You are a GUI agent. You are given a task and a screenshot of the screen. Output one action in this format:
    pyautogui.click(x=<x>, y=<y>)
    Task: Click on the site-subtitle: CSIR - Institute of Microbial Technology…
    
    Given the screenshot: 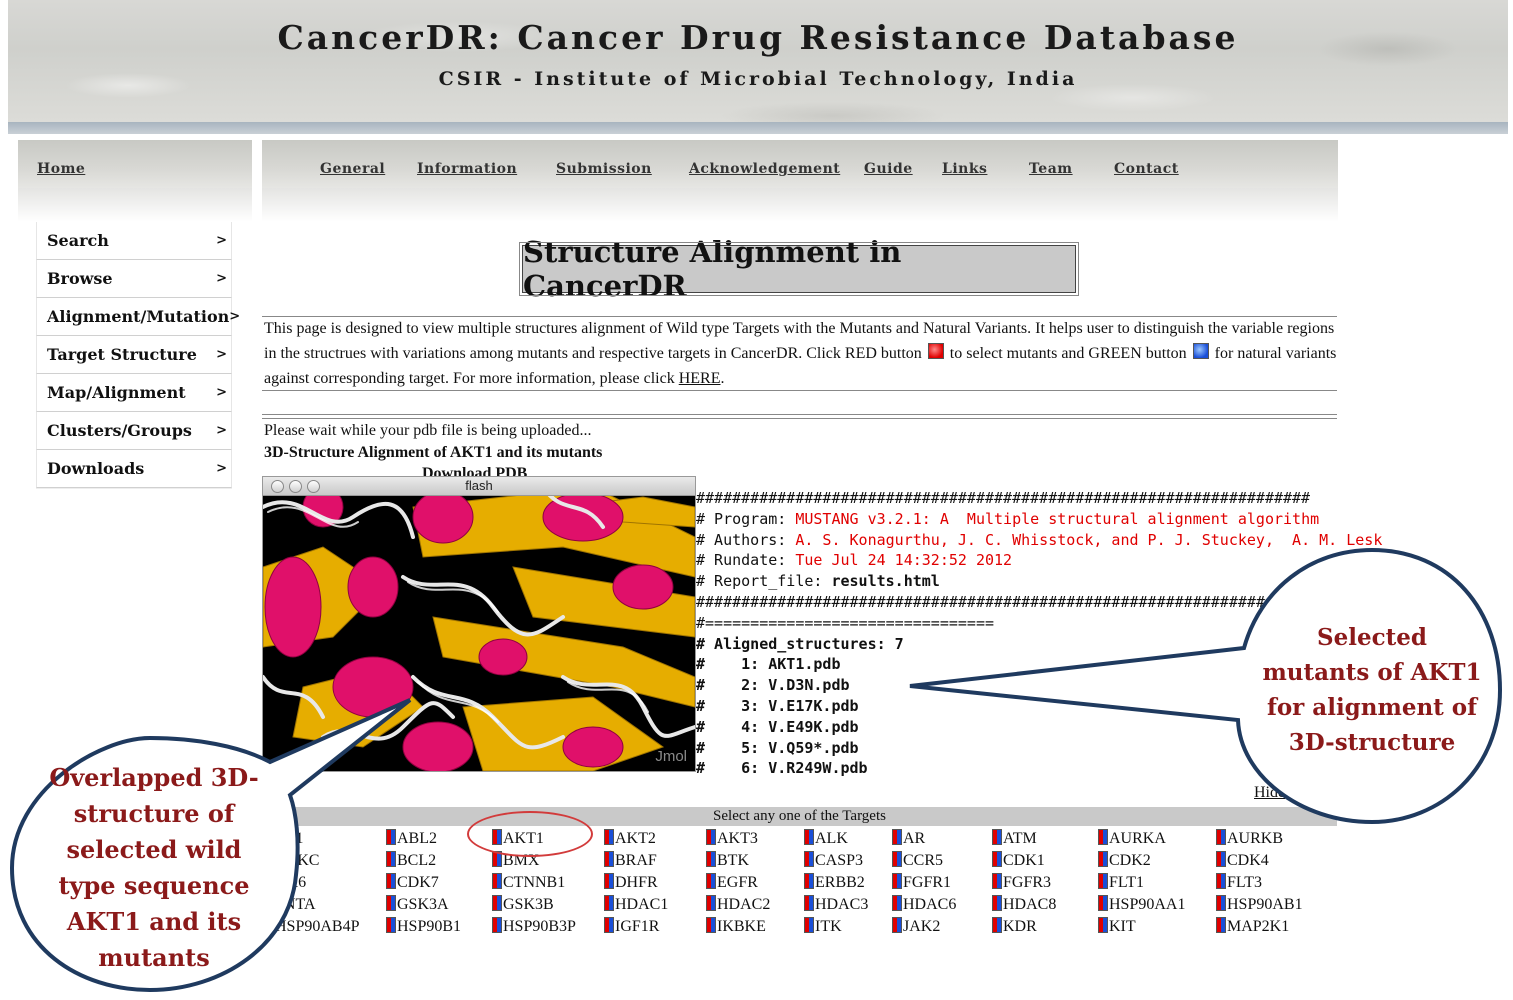 What is the action you would take?
    pyautogui.click(x=758, y=79)
    